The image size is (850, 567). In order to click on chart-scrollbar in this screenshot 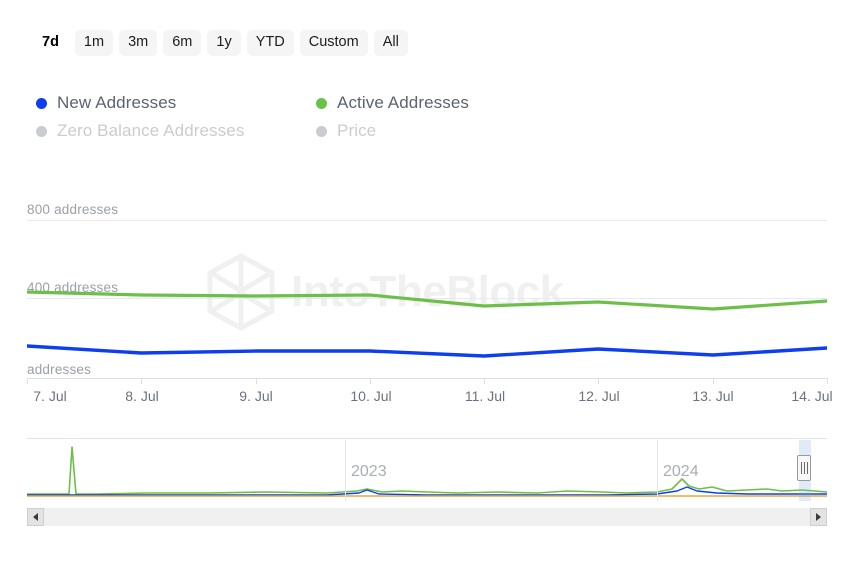, I will do `click(427, 517)`.